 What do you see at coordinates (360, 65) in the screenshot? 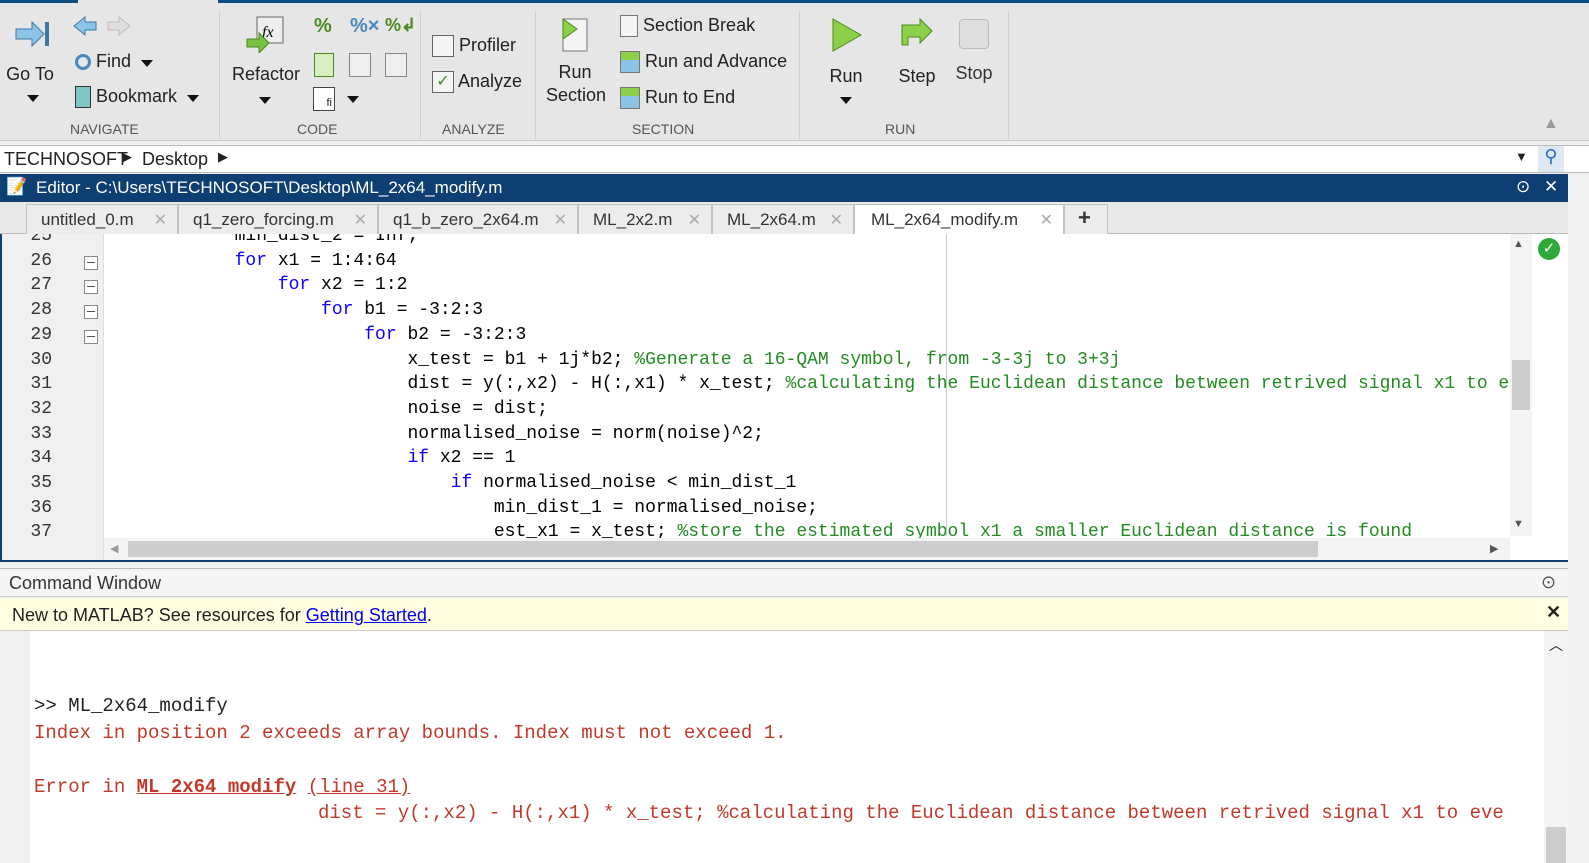
I see `increase-indent-button` at bounding box center [360, 65].